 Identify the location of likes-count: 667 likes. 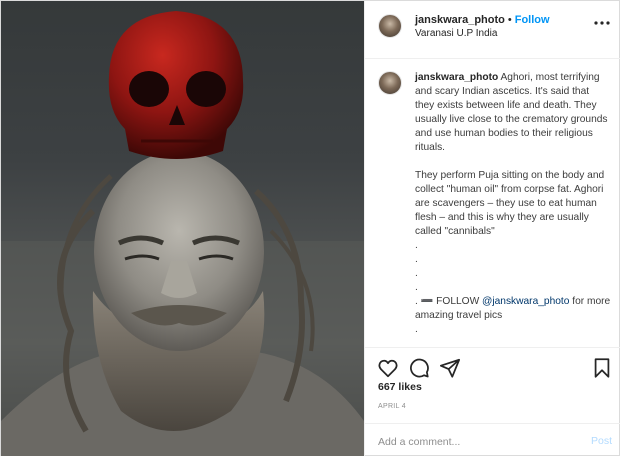
(400, 387).